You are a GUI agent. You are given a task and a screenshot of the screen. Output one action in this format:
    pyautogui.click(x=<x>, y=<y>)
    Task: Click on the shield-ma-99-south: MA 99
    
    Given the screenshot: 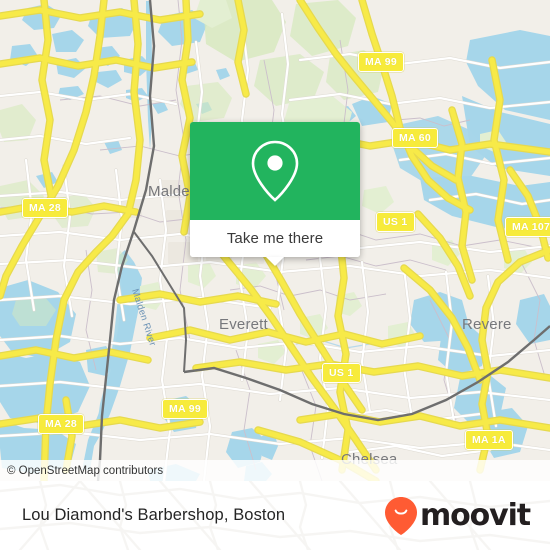 What is the action you would take?
    pyautogui.click(x=185, y=409)
    